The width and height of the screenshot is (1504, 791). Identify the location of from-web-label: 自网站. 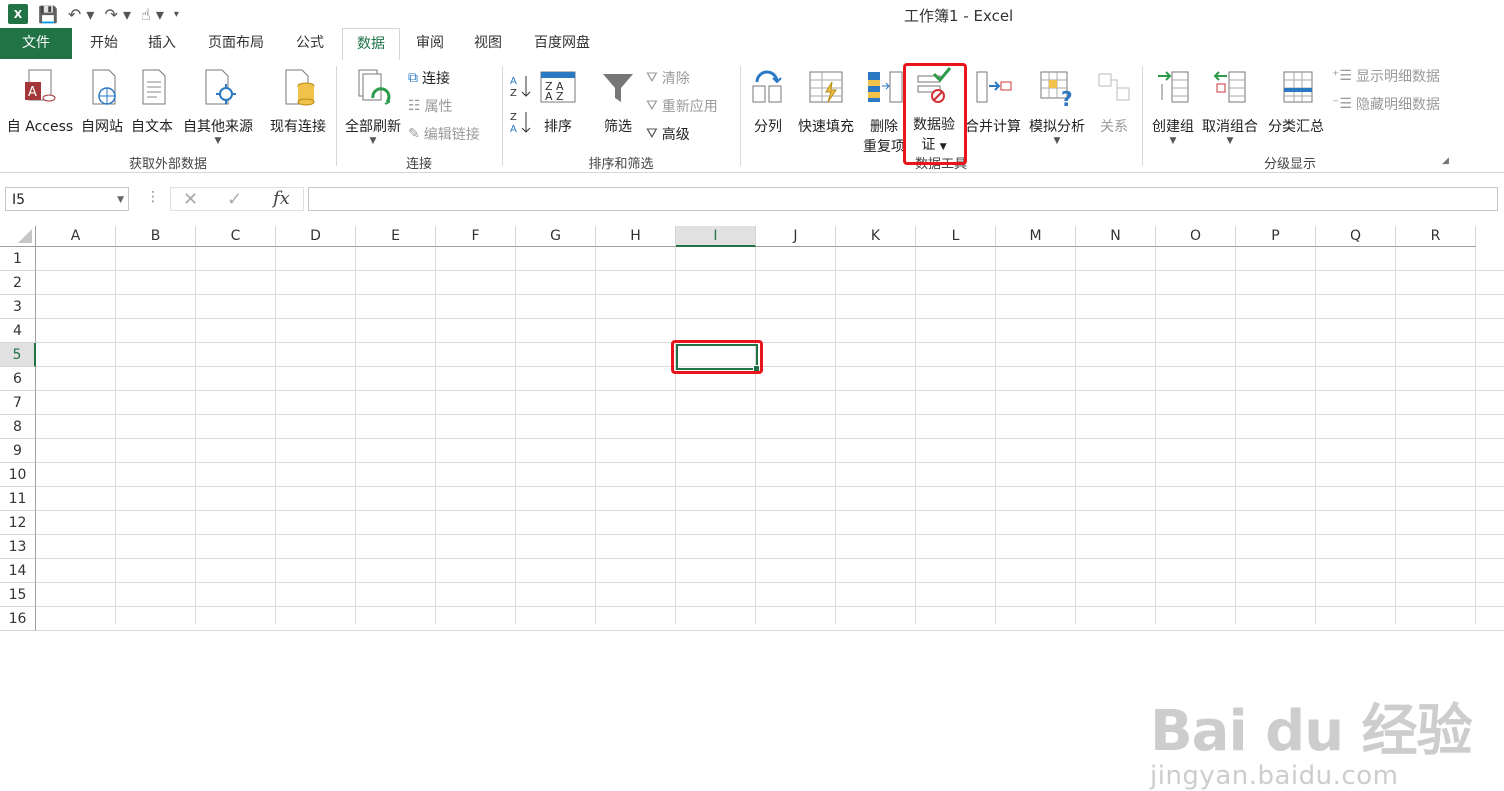
(102, 127).